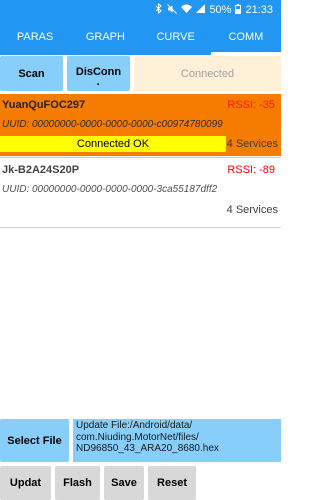 This screenshot has width=320, height=500. I want to click on tab-comm: COMM, so click(246, 37).